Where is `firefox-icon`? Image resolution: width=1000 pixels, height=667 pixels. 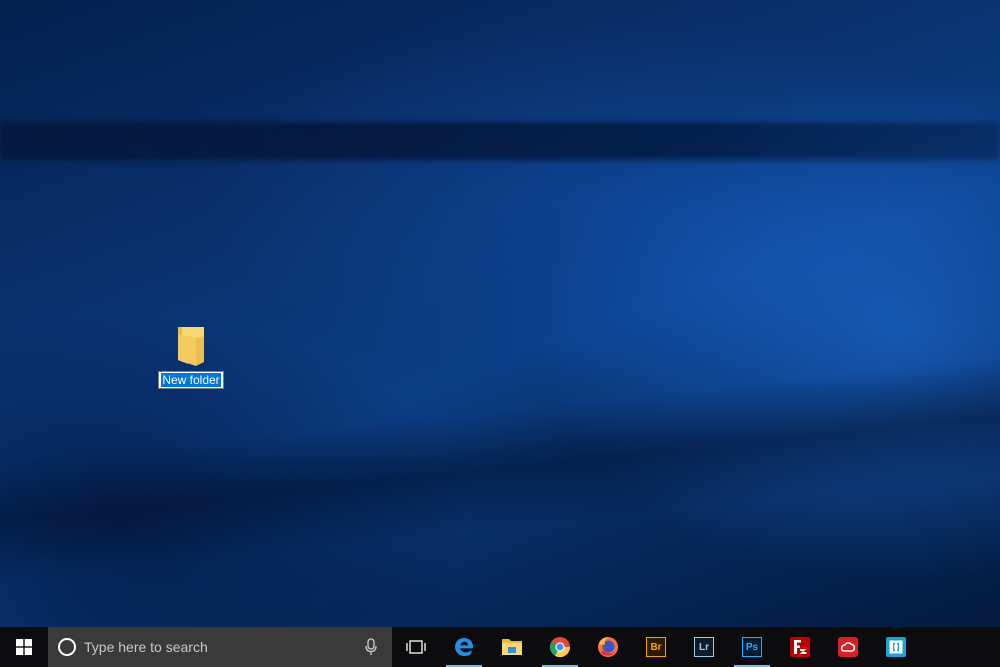
firefox-icon is located at coordinates (608, 647).